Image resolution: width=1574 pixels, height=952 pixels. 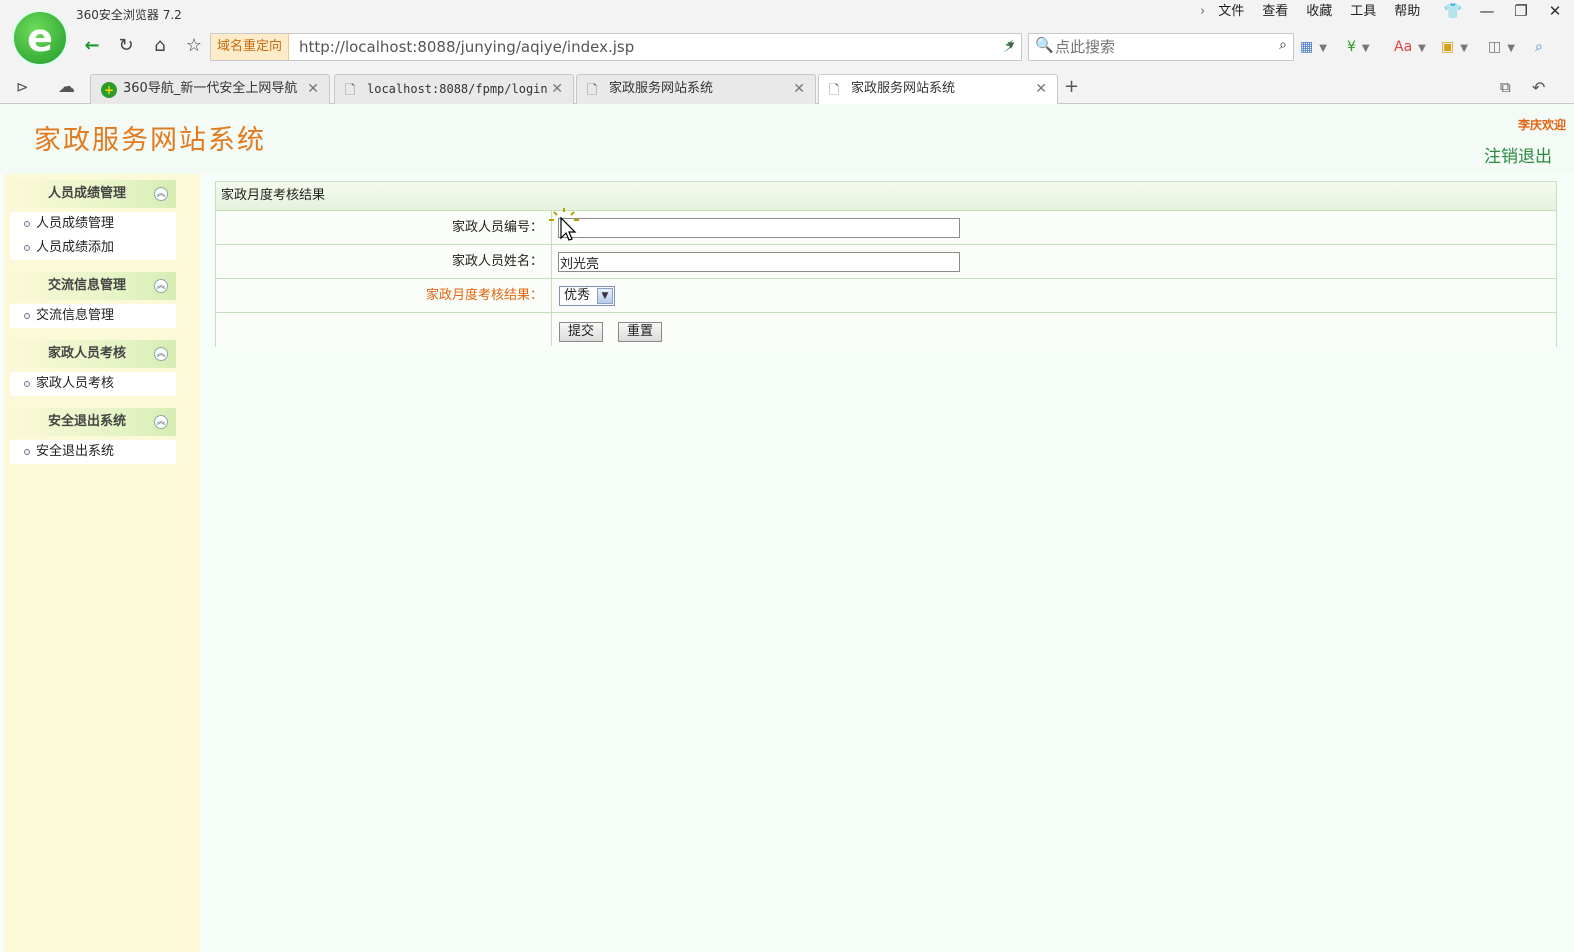 I want to click on search-engine-icon: 🔍, so click(x=1044, y=45).